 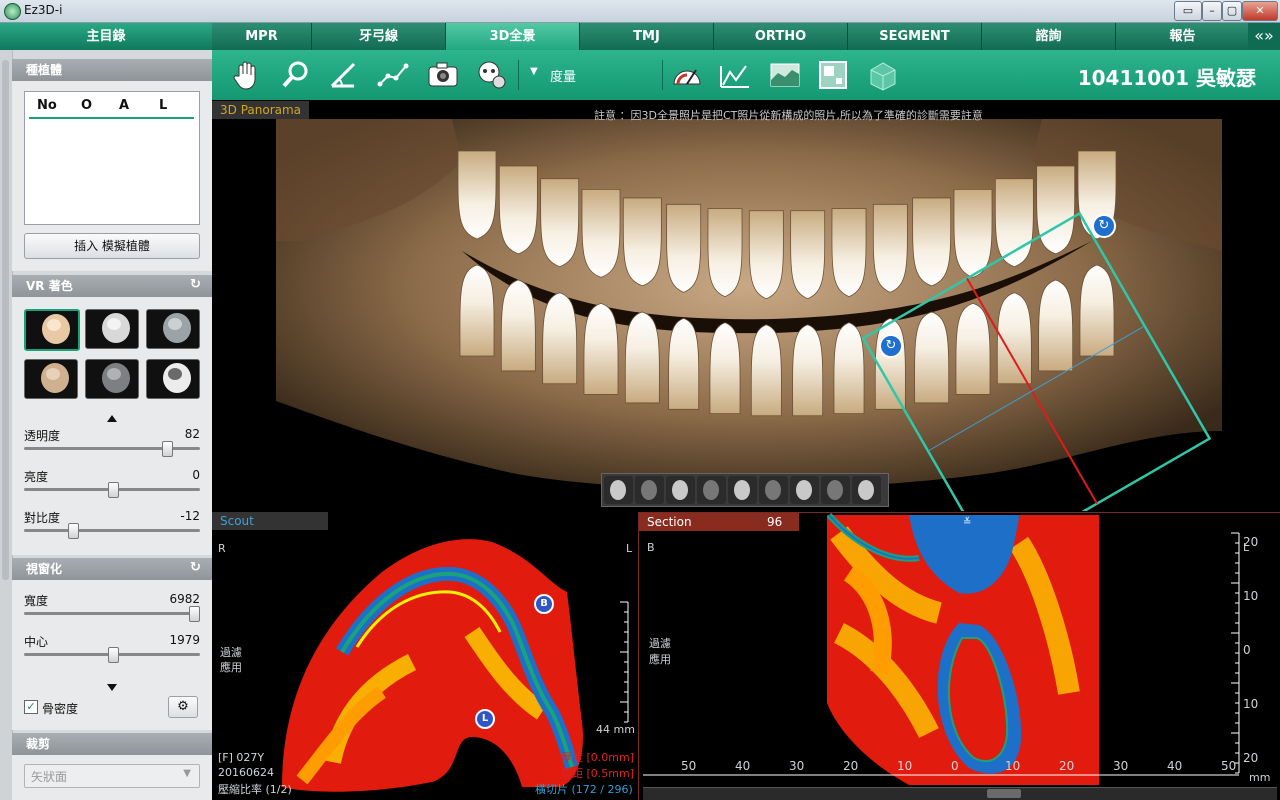 I want to click on profile-icon, so click(x=785, y=75).